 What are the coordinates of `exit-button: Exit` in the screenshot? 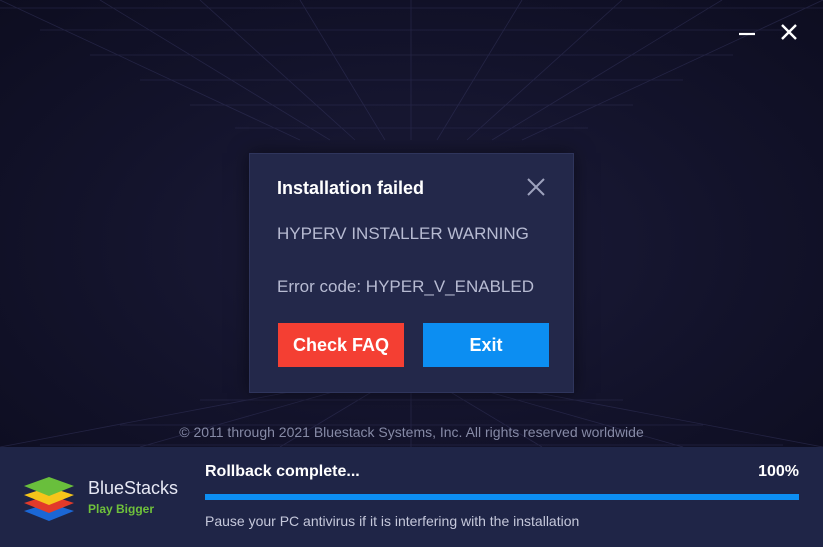 It's located at (486, 345).